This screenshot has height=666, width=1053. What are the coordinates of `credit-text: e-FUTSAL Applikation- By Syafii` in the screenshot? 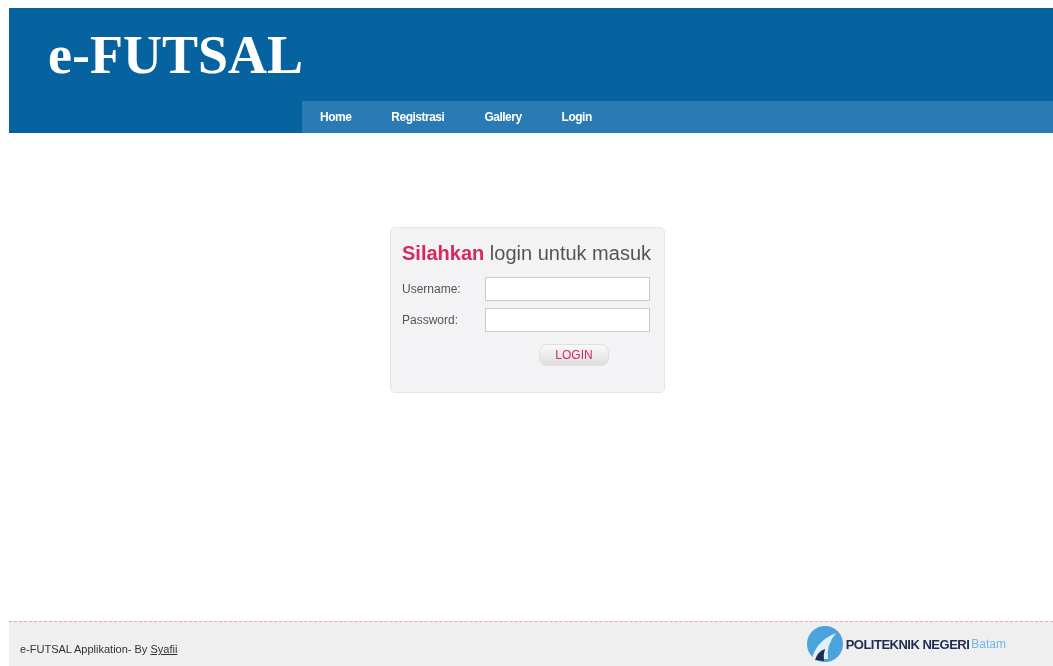 It's located at (99, 649).